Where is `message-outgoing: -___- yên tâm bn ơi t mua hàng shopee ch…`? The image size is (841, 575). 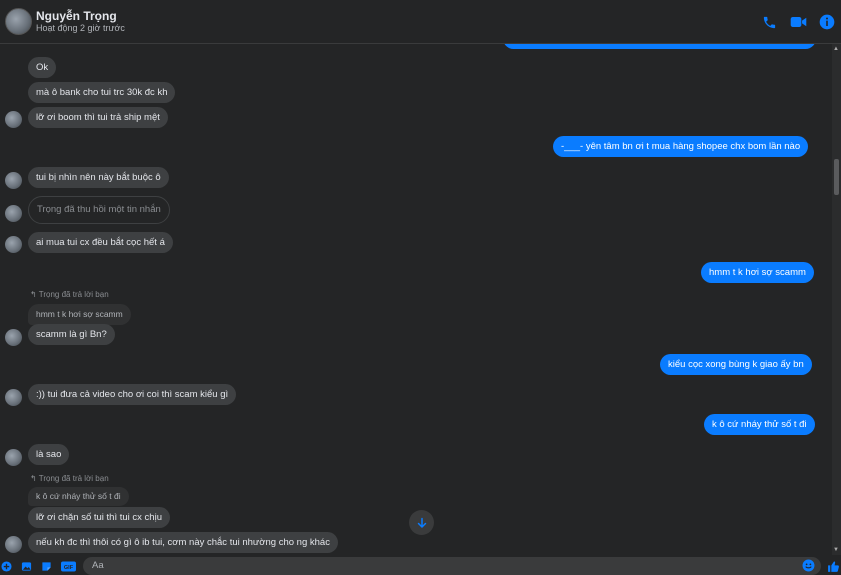
message-outgoing: -___- yên tâm bn ơi t mua hàng shopee ch… is located at coordinates (681, 146).